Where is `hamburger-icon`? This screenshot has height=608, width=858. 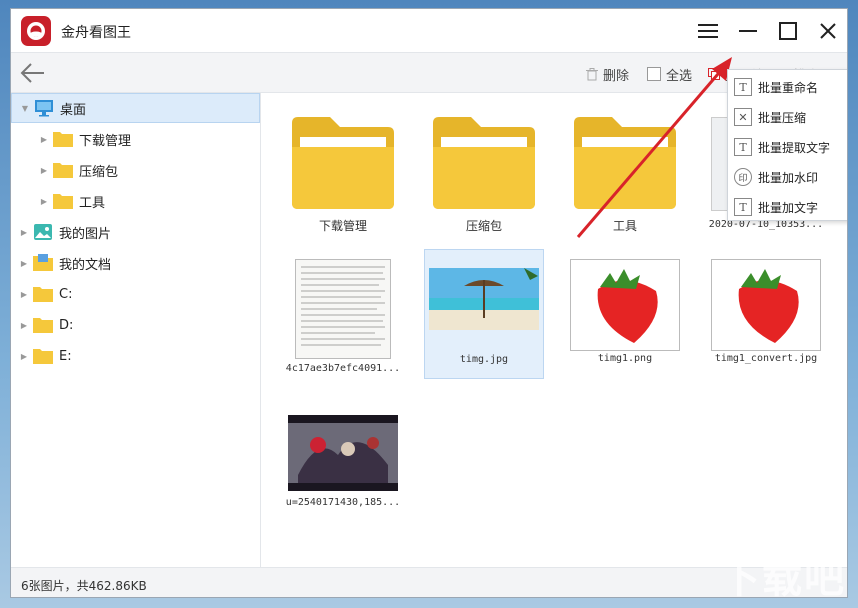 hamburger-icon is located at coordinates (708, 31).